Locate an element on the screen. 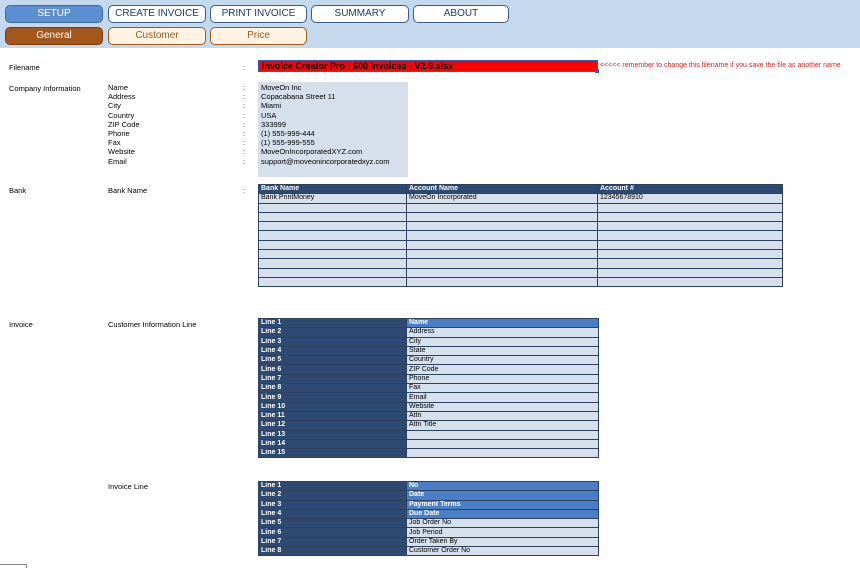 This screenshot has width=860, height=568. line-label: Line 6 is located at coordinates (332, 532).